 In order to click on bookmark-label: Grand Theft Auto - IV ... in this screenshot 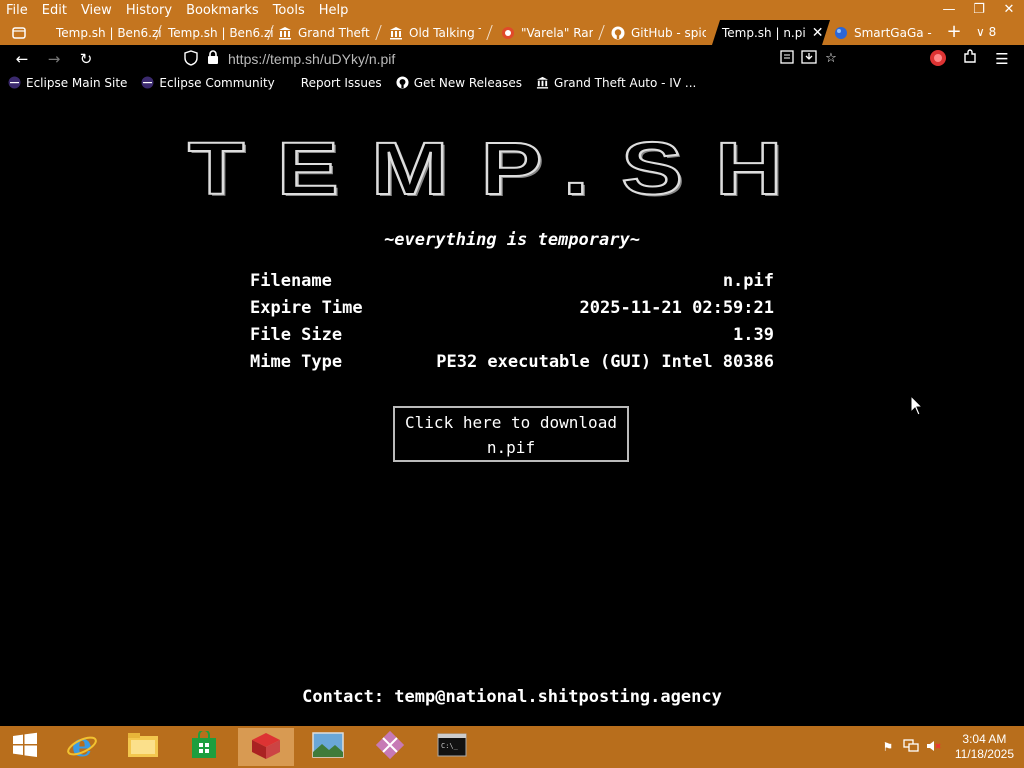, I will do `click(625, 82)`.